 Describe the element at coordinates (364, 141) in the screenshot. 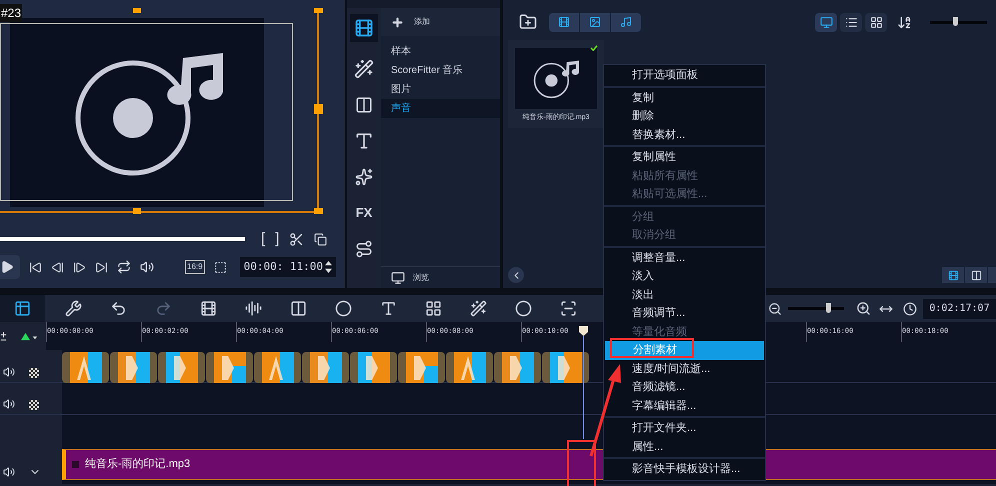

I see `title-icon` at that location.